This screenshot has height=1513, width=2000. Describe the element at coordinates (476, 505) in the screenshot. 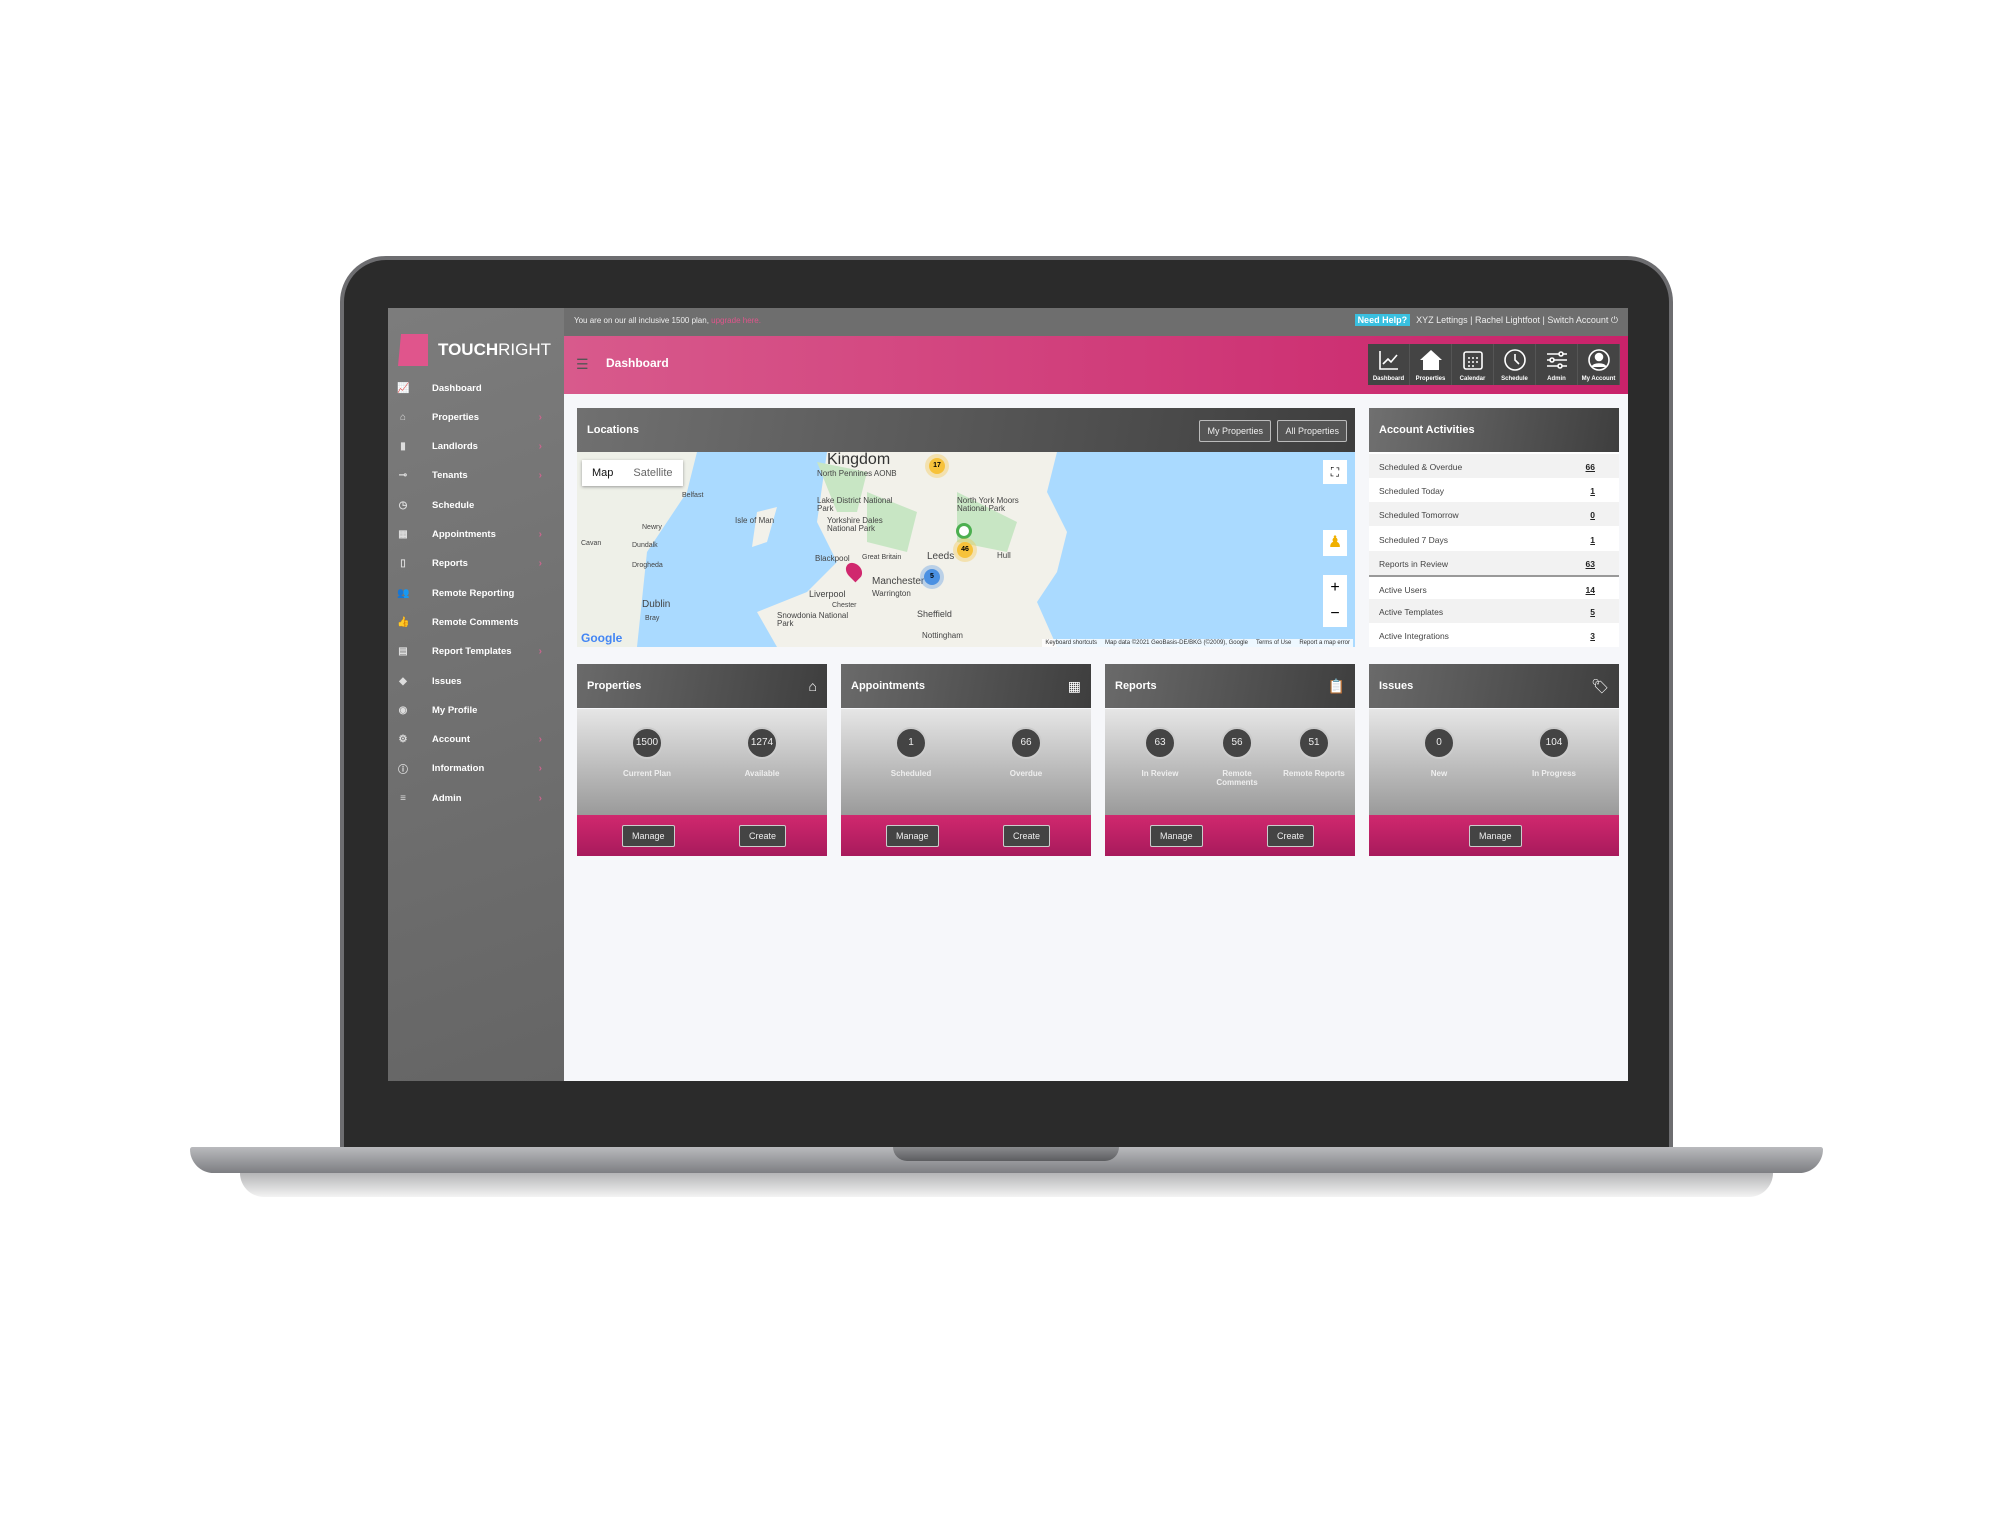

I see `sidebar-item-schedule: ◷ Schedule` at that location.